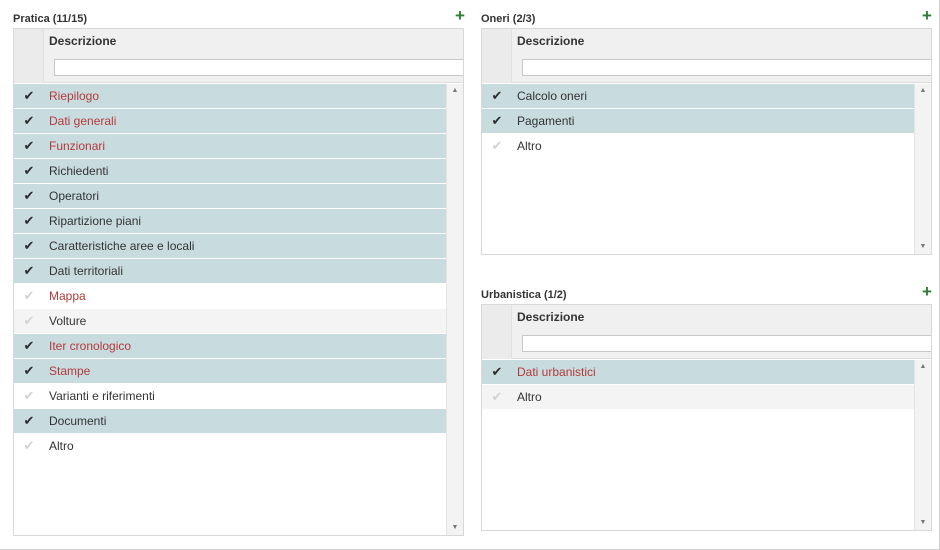  I want to click on list-item: ✔ Iter cronologico, so click(230, 346).